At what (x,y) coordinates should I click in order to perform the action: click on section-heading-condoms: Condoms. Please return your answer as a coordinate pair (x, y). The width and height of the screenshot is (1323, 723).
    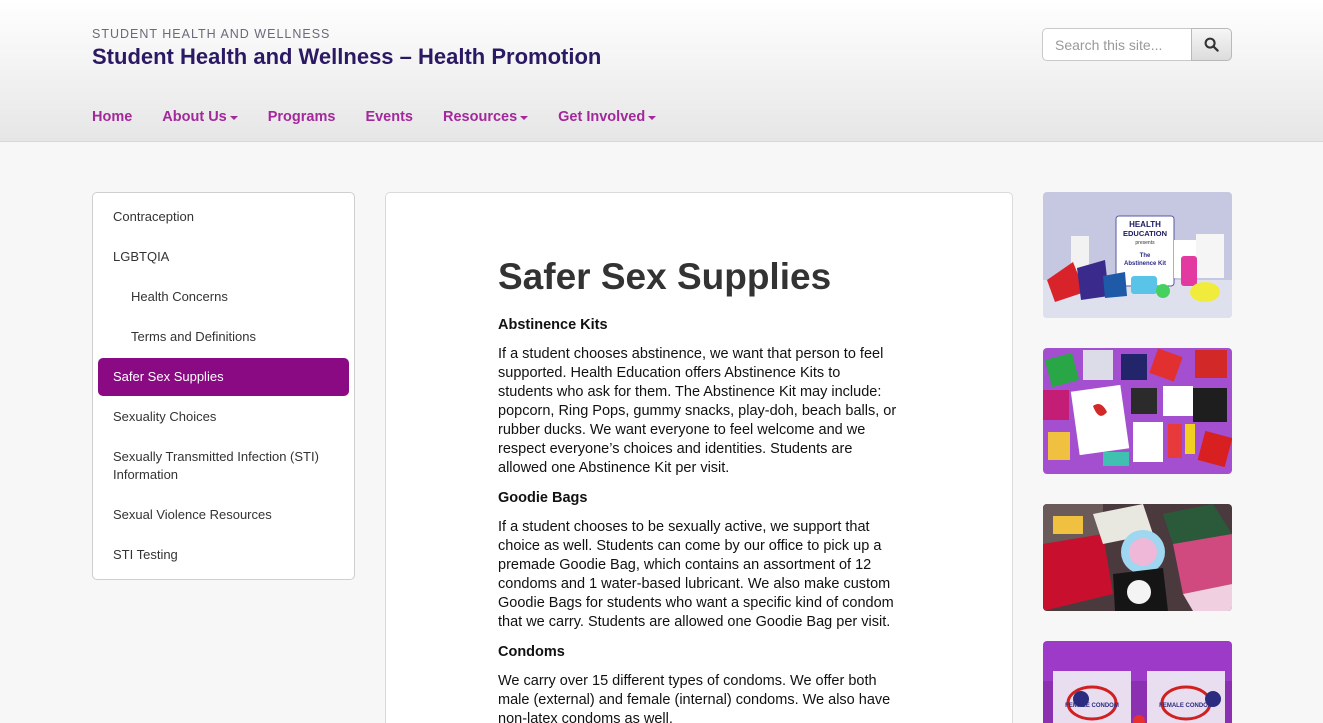
    Looking at the image, I should click on (531, 652).